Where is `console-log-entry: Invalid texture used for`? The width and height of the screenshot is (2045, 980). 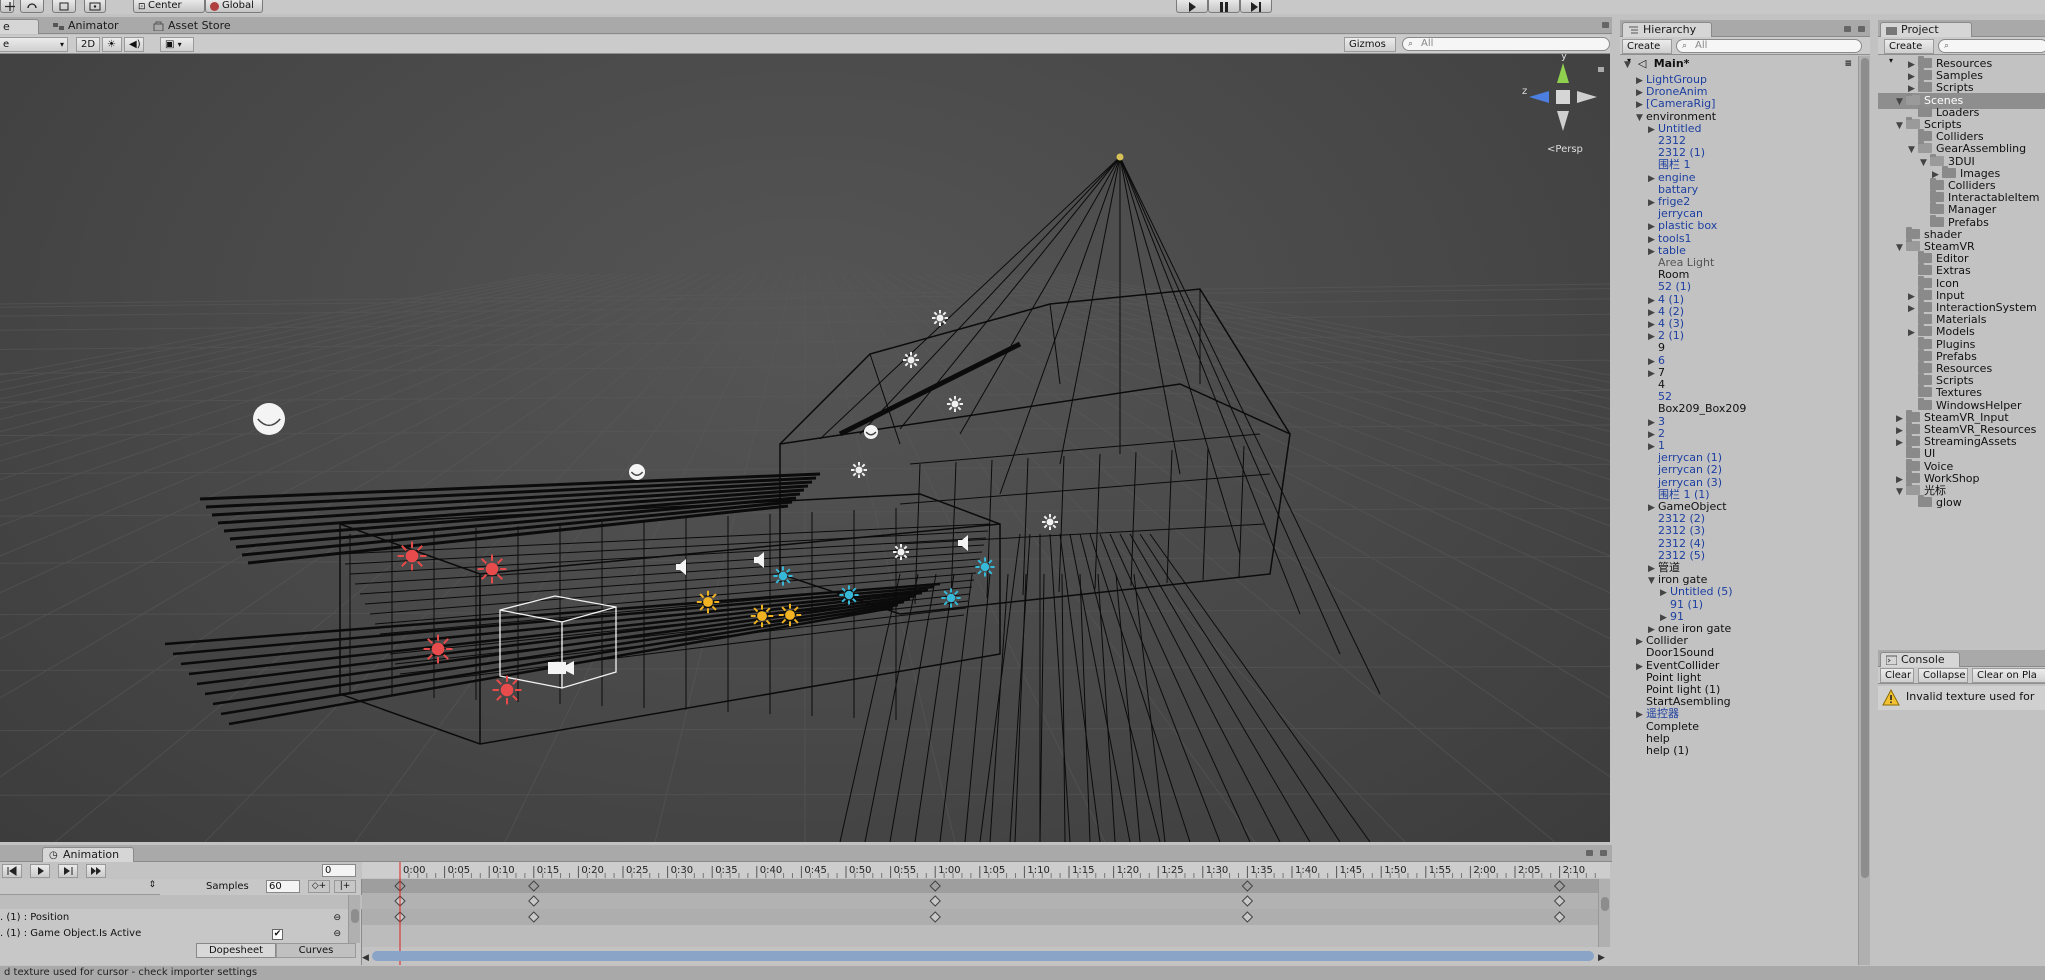 console-log-entry: Invalid texture used for is located at coordinates (1961, 698).